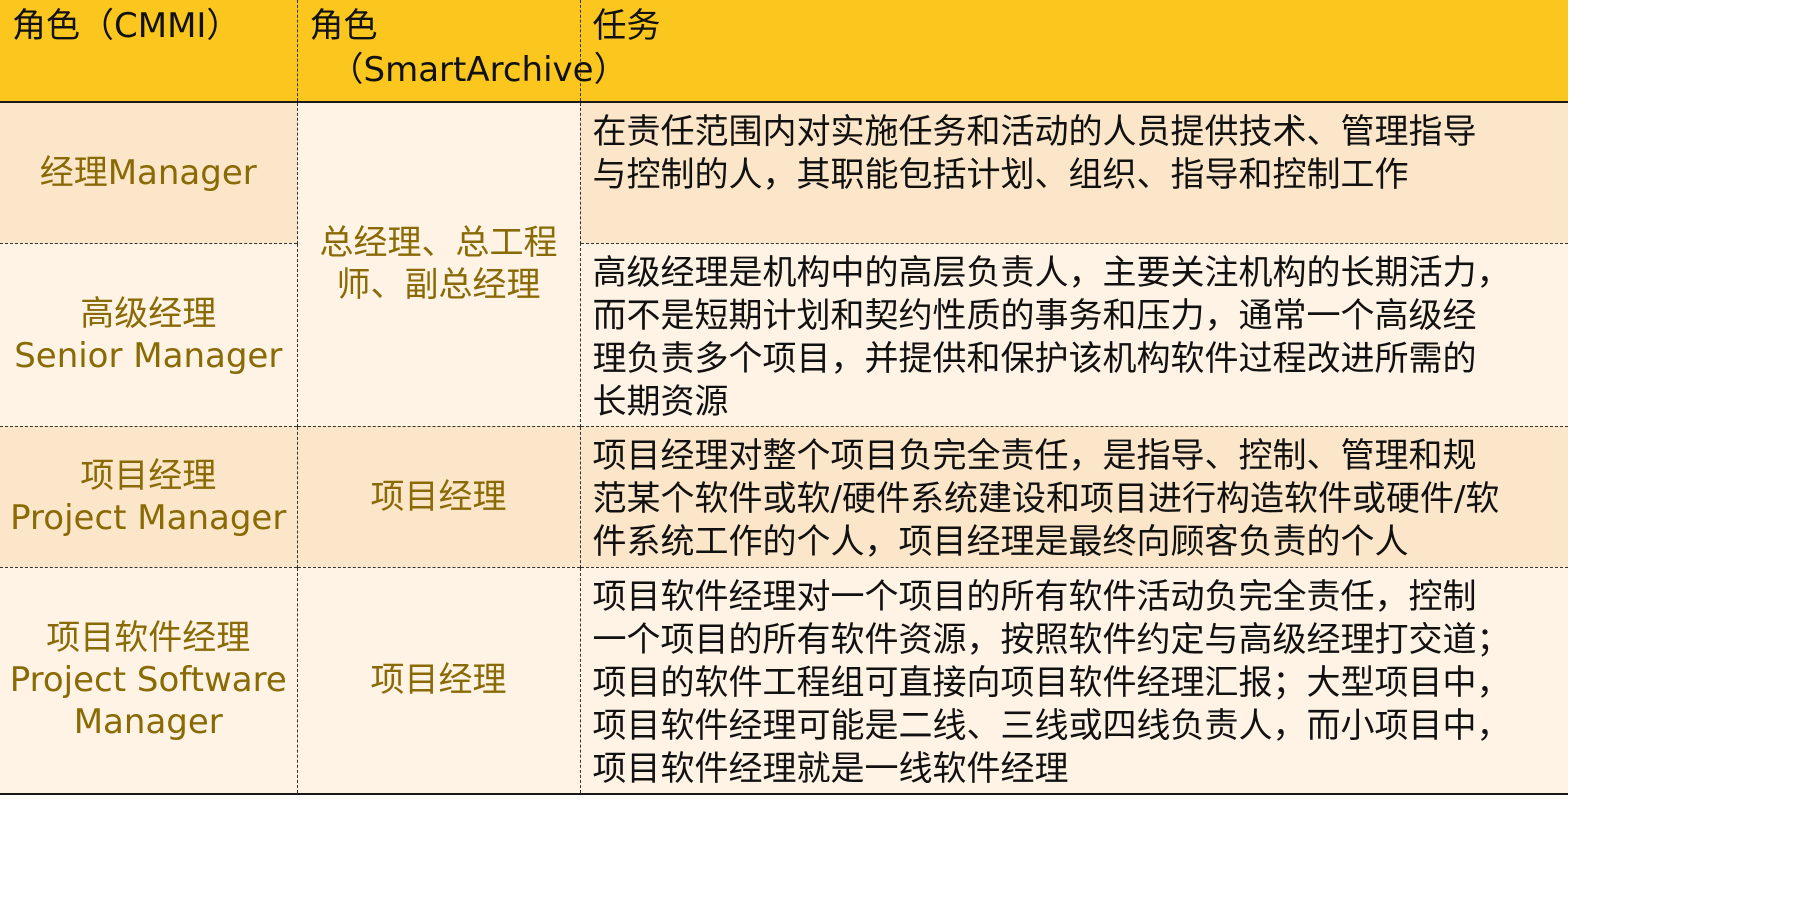 Image resolution: width=1808 pixels, height=916 pixels. What do you see at coordinates (343, 26) in the screenshot?
I see `header-smartarchive-role-line1: 角色` at bounding box center [343, 26].